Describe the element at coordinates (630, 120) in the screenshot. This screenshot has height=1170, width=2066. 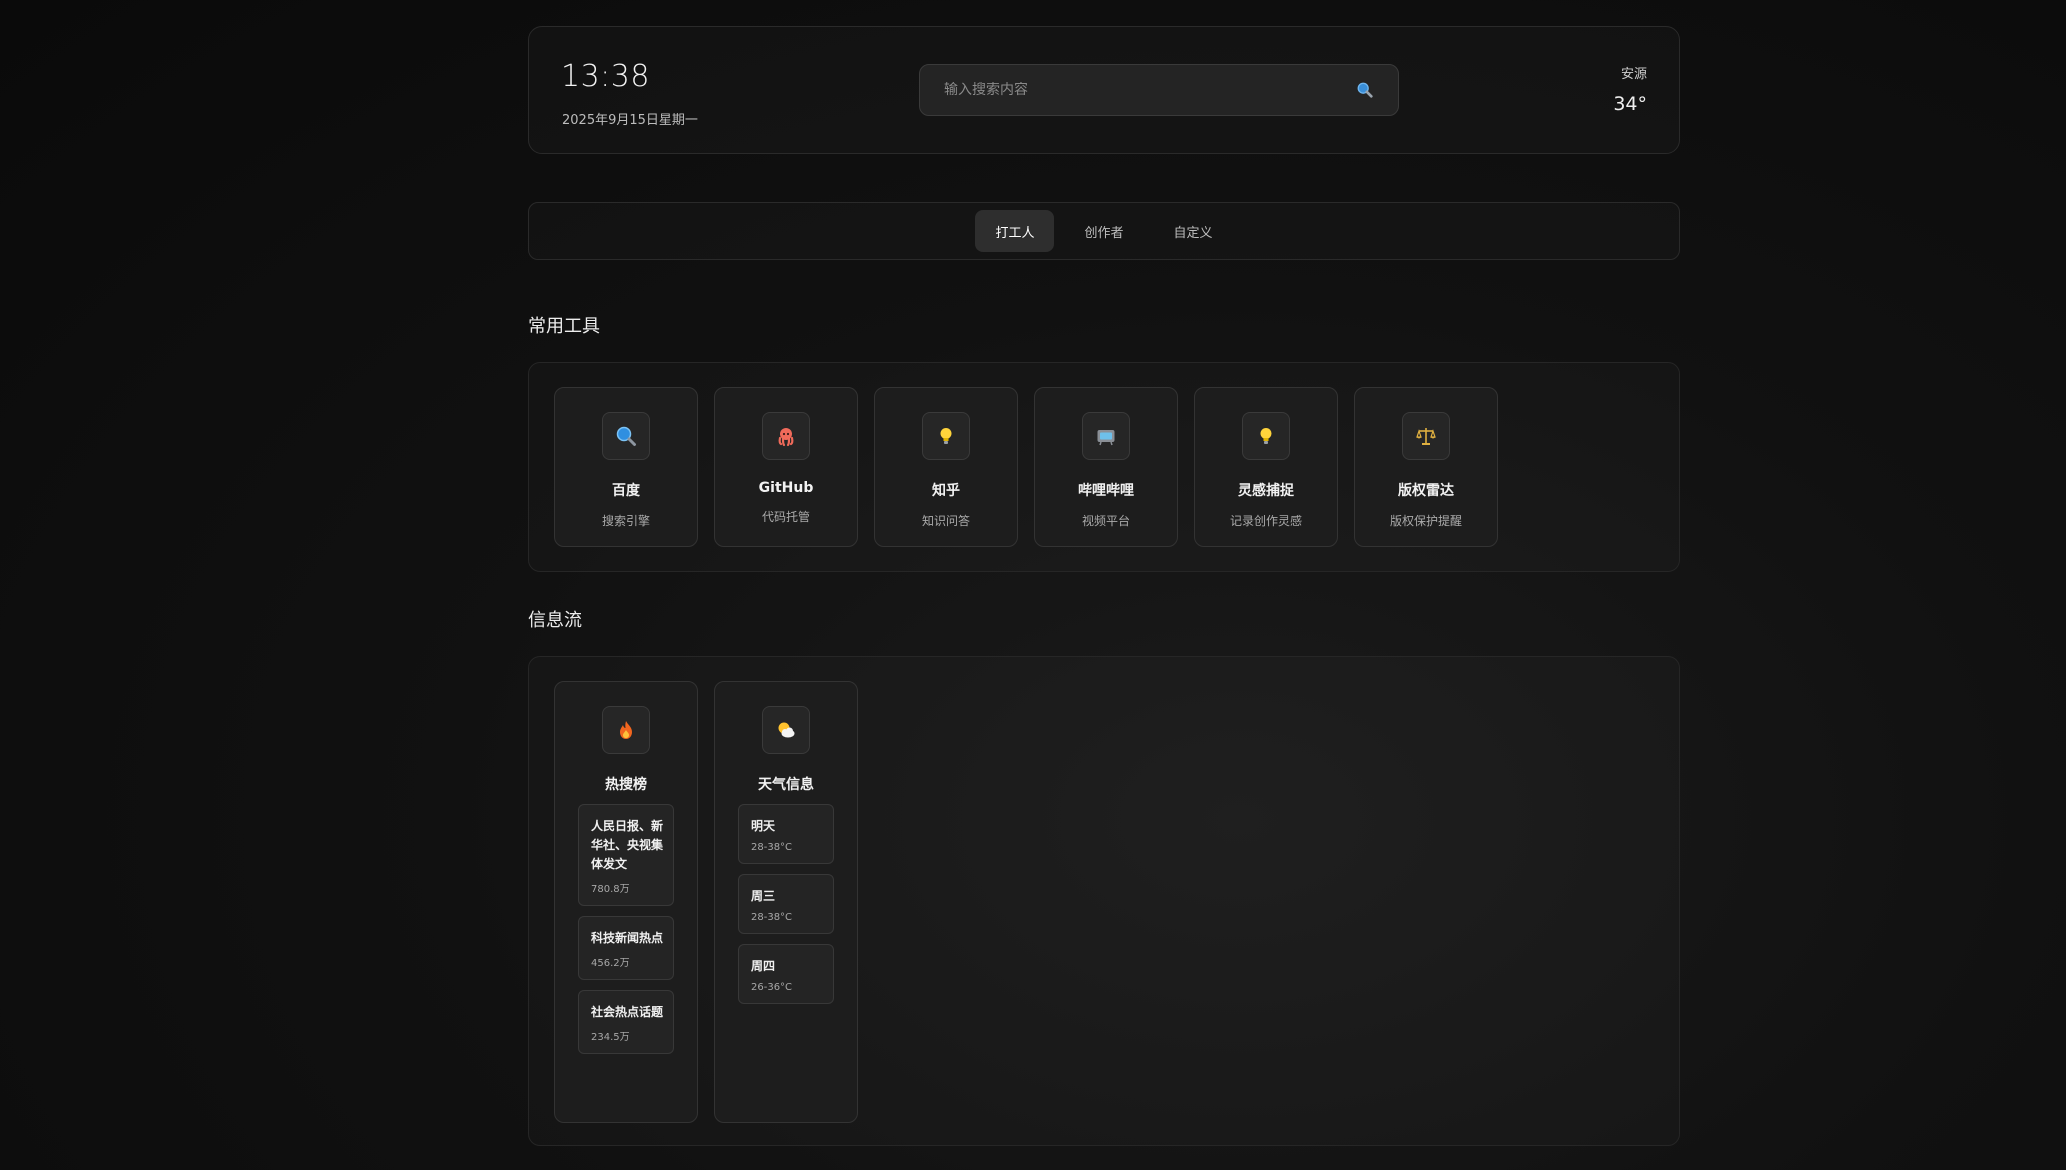
I see `clock-date: 2025年9月15日星期一` at that location.